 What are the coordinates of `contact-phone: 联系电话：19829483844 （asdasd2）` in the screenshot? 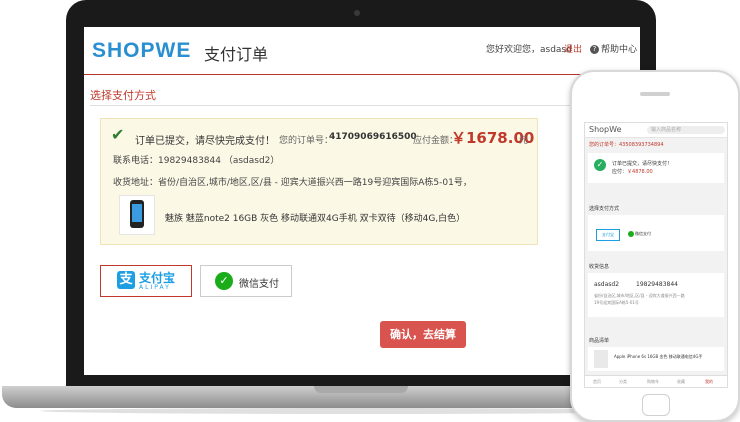 It's located at (196, 161).